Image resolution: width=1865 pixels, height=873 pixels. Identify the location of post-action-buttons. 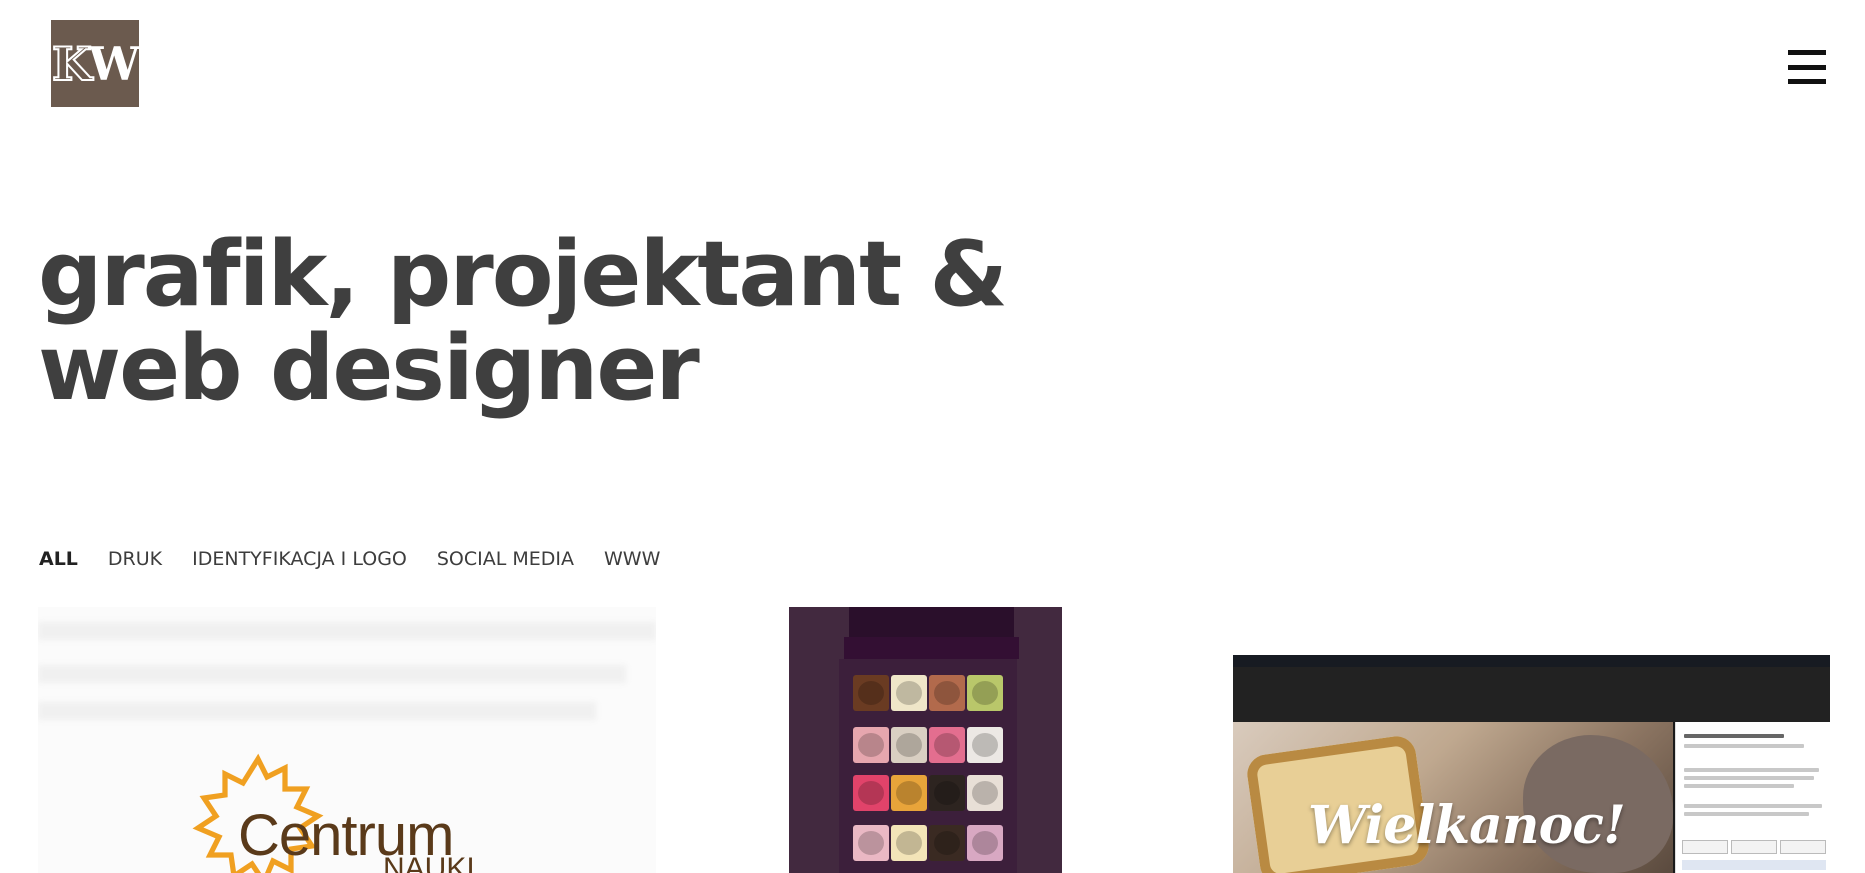
(1754, 847).